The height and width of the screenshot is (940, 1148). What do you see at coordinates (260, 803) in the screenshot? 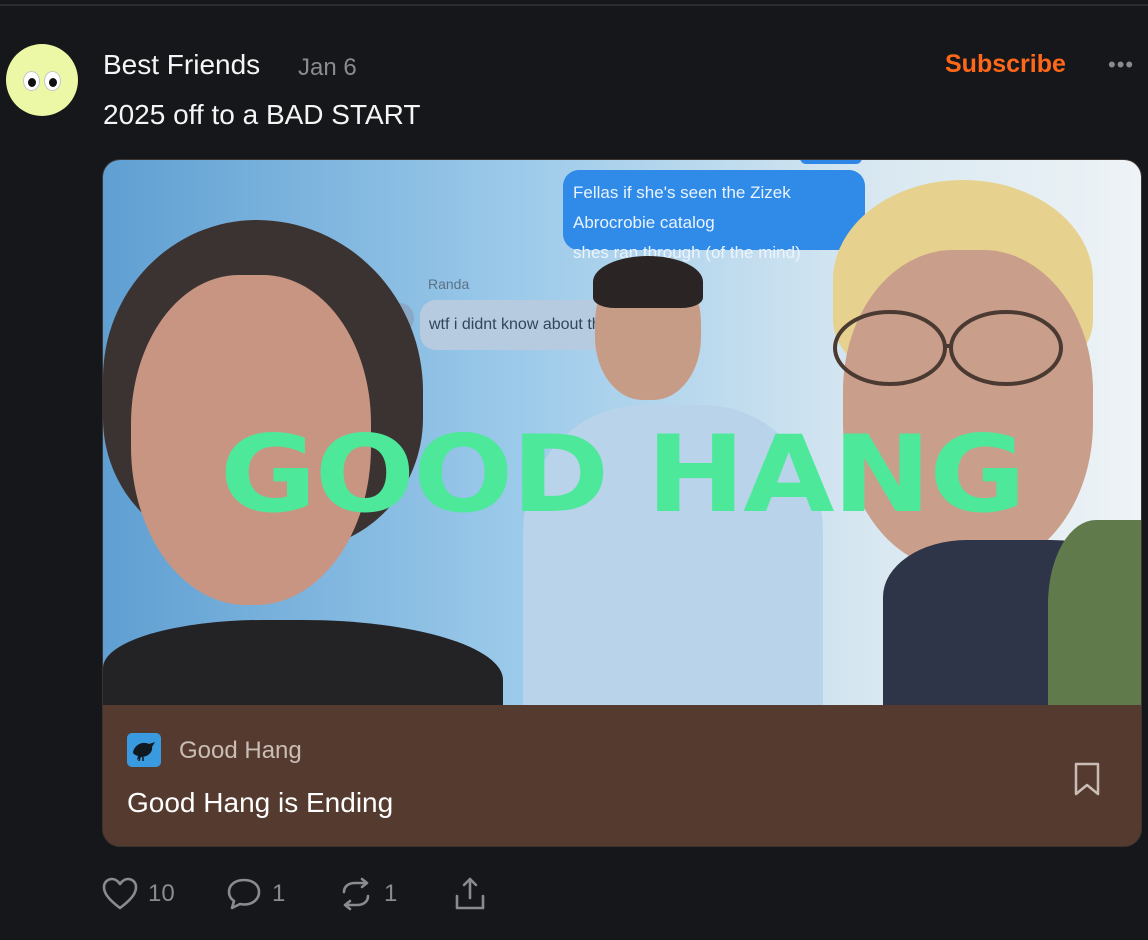
I see `post-title: Good Hang is Ending` at bounding box center [260, 803].